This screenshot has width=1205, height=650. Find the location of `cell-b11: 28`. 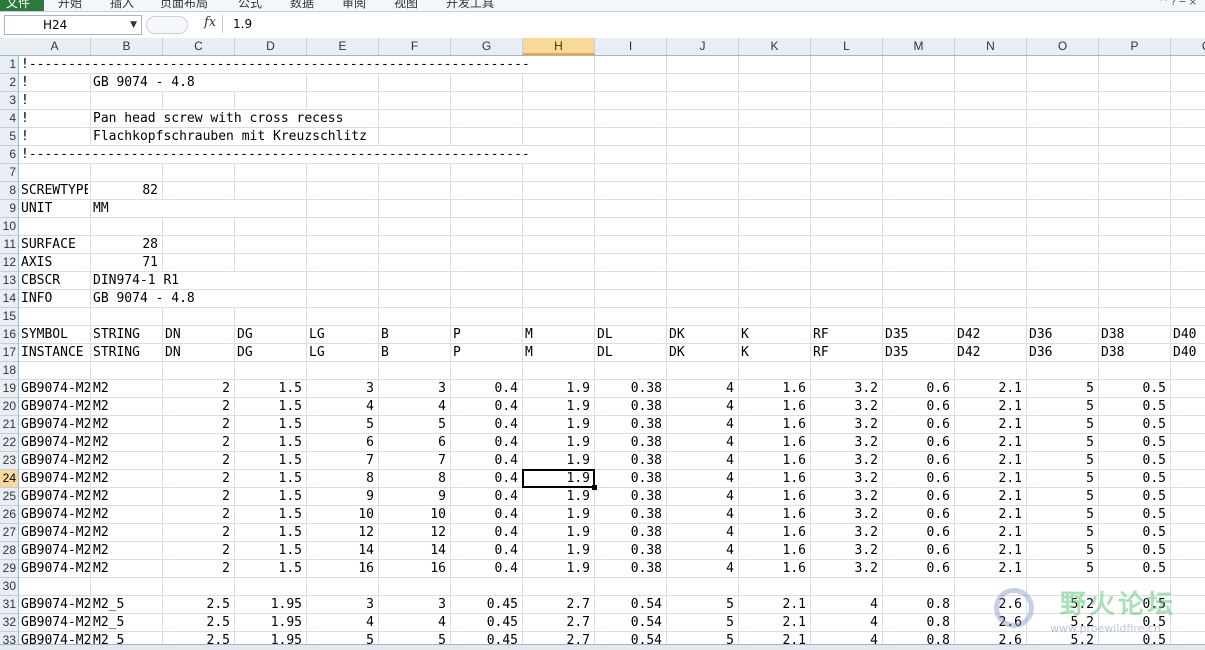

cell-b11: 28 is located at coordinates (125, 244).